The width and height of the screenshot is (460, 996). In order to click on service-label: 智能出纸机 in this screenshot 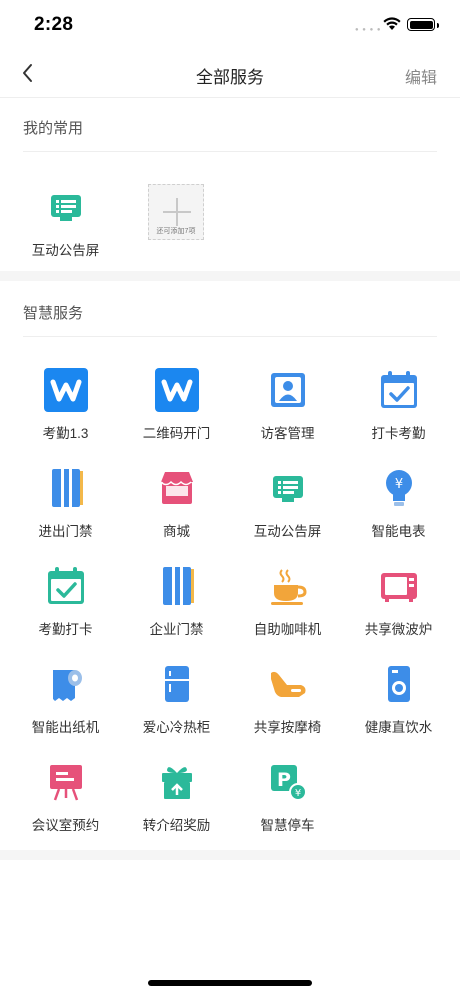, I will do `click(65, 727)`.